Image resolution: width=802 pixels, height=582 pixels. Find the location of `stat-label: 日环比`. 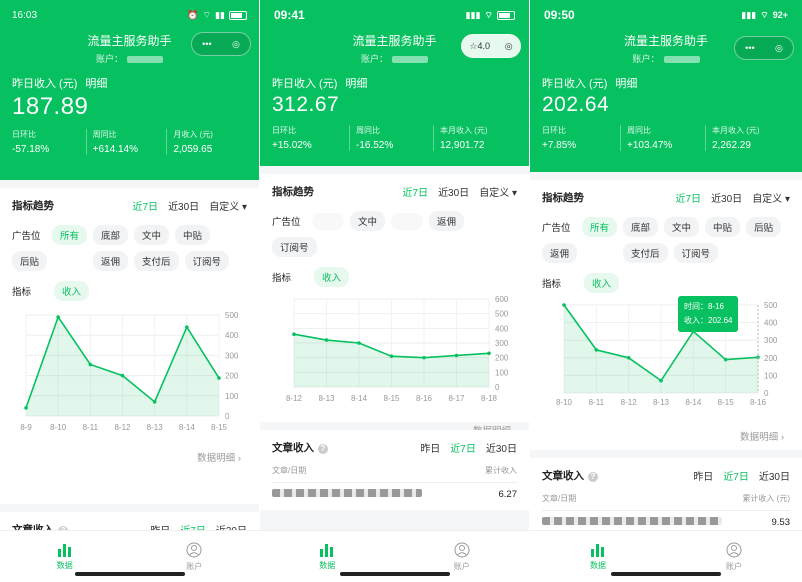

stat-label: 日环比 is located at coordinates (554, 130).